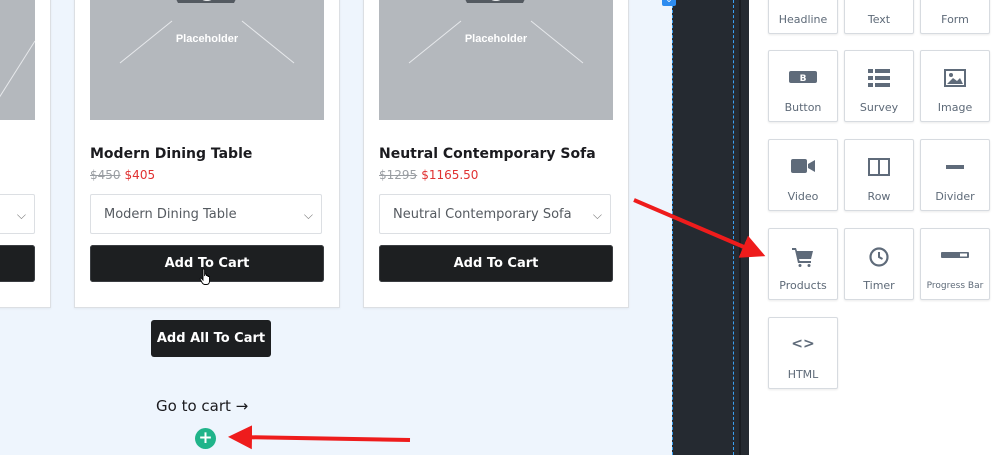 The image size is (1000, 455). I want to click on sale-price: $405, so click(140, 175).